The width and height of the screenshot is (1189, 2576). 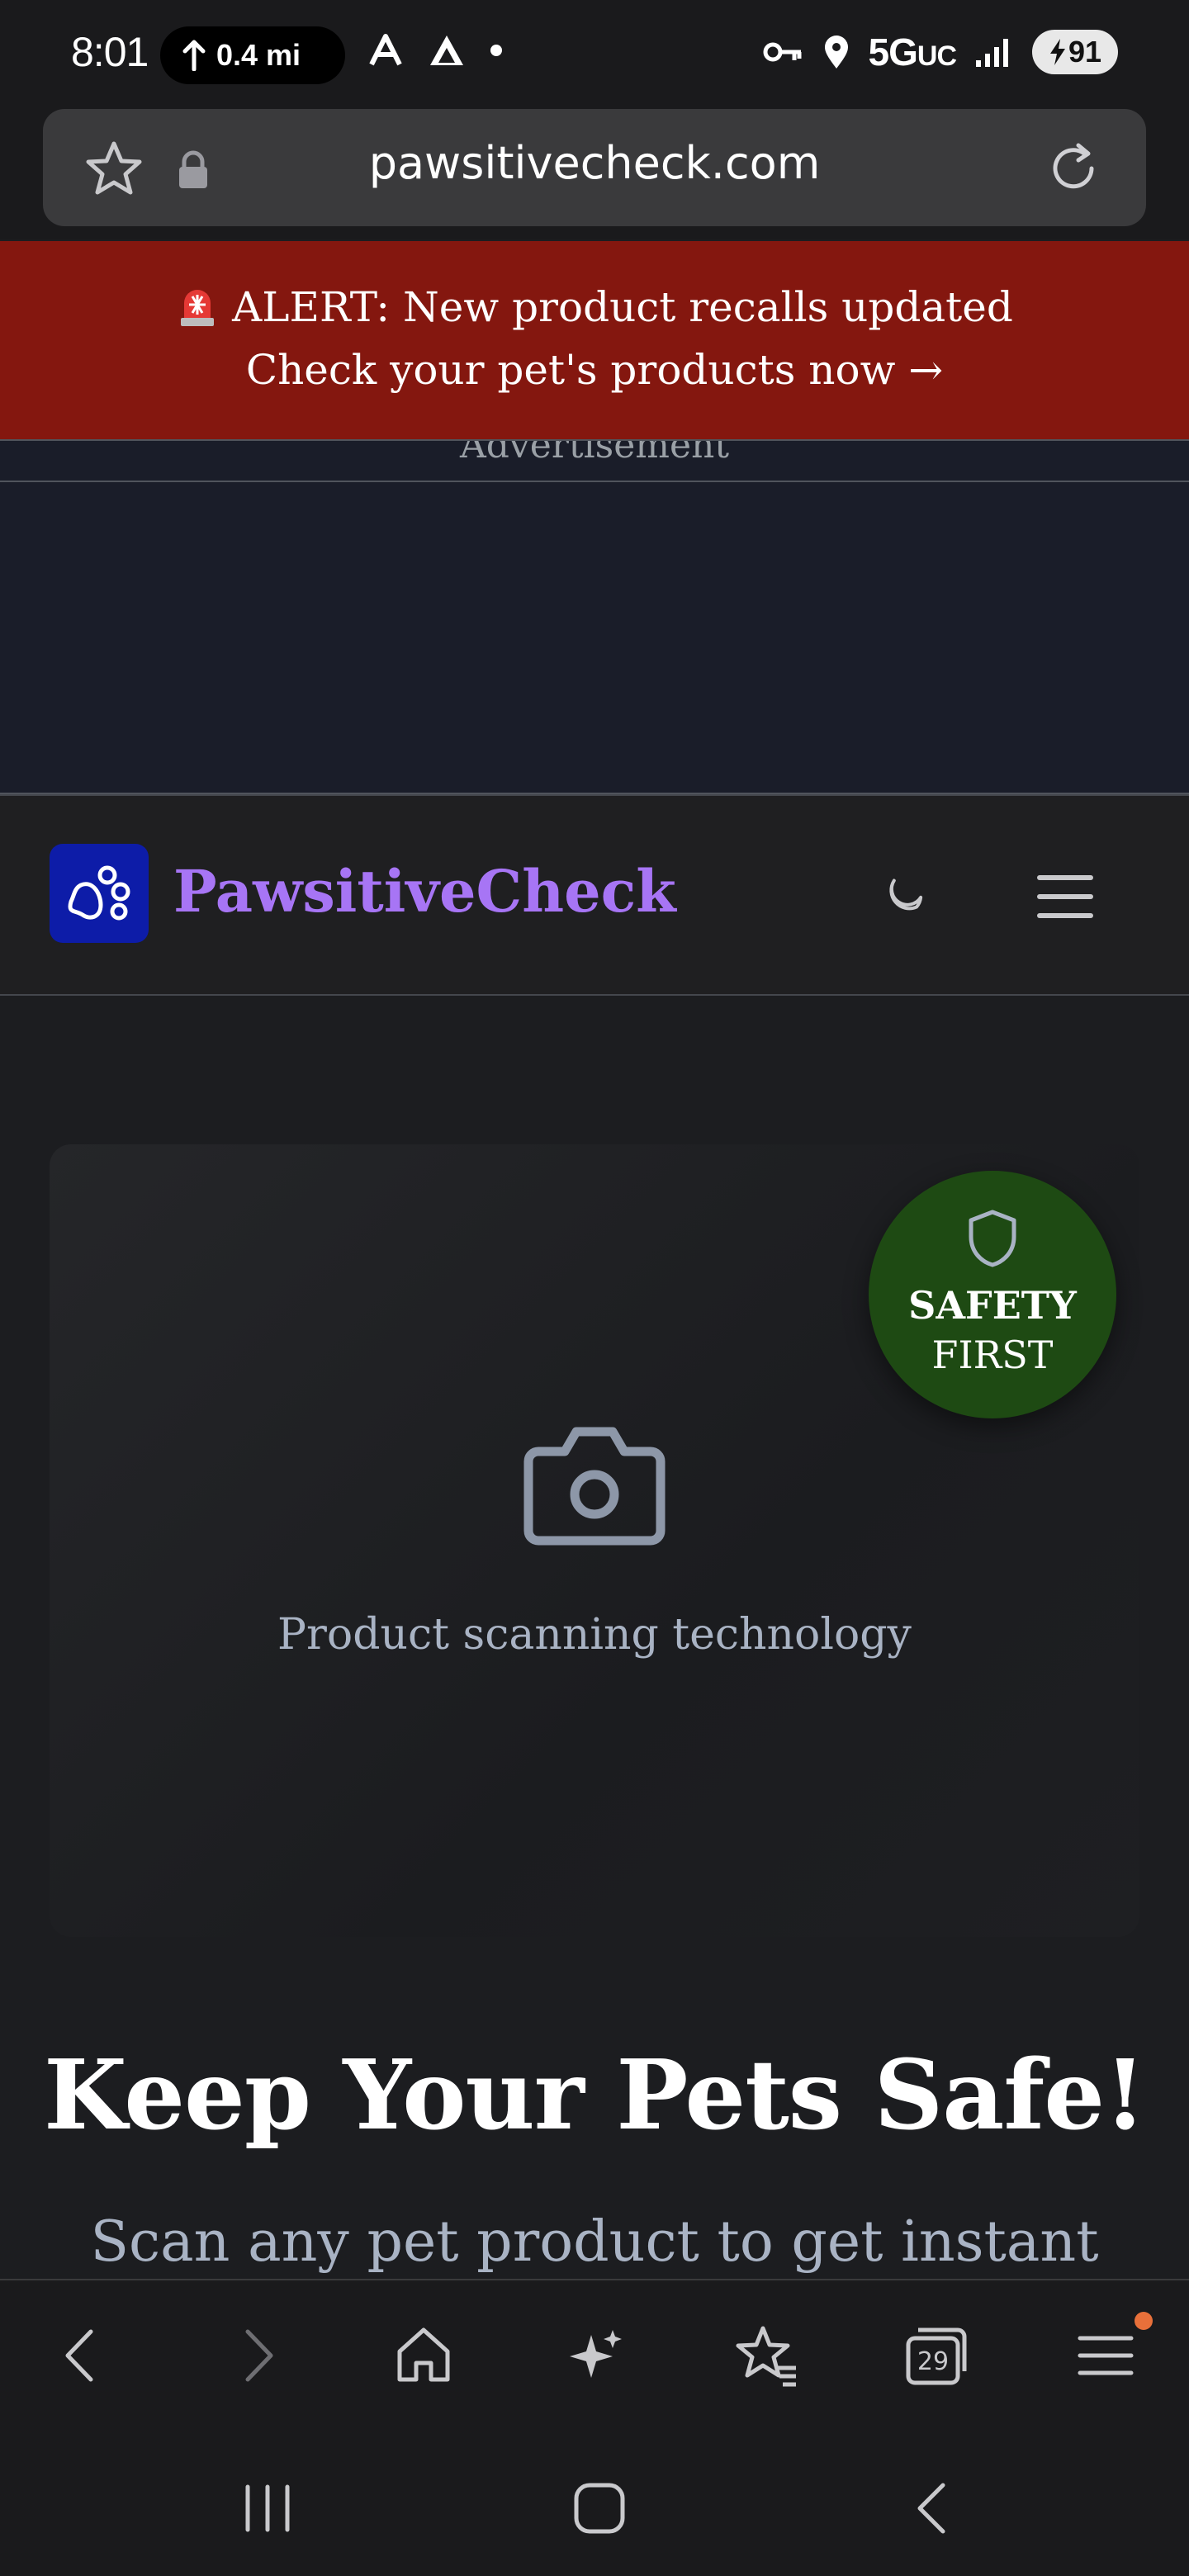 What do you see at coordinates (992, 53) in the screenshot?
I see `signal-icon` at bounding box center [992, 53].